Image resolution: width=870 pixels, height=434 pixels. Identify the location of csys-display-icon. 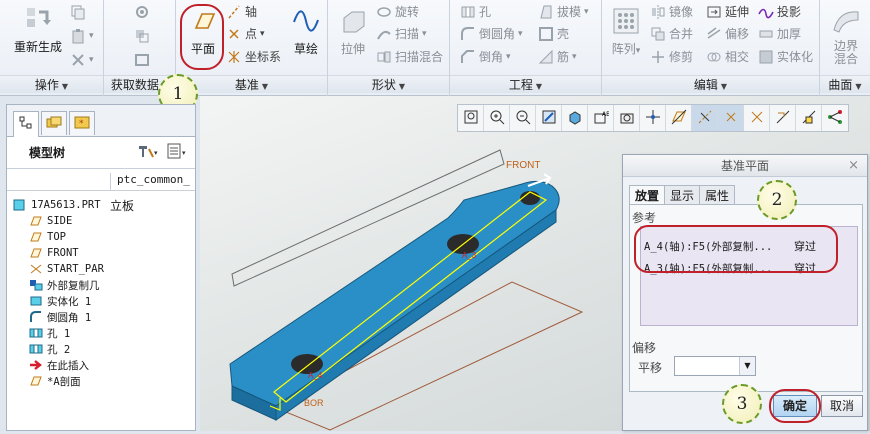
(757, 118).